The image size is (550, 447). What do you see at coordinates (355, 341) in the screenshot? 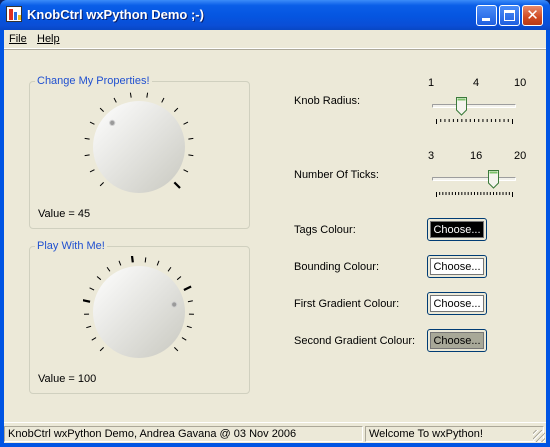
I see `second-gradient-colour-label: Second Gradient Colour:` at bounding box center [355, 341].